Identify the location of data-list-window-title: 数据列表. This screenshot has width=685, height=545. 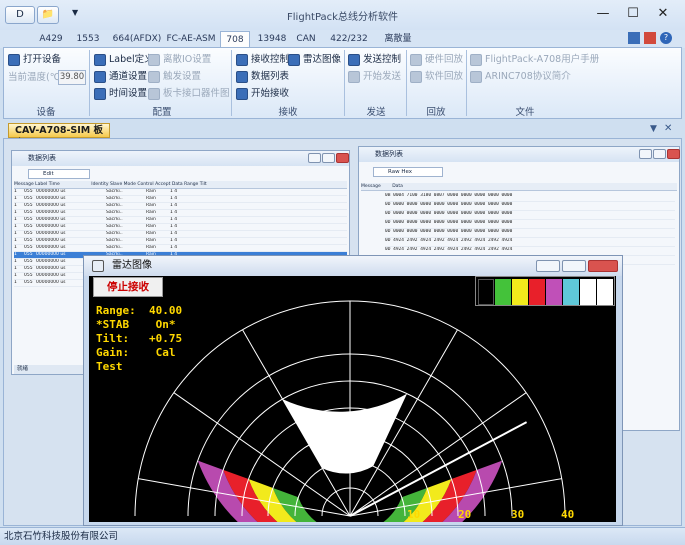
(180, 158).